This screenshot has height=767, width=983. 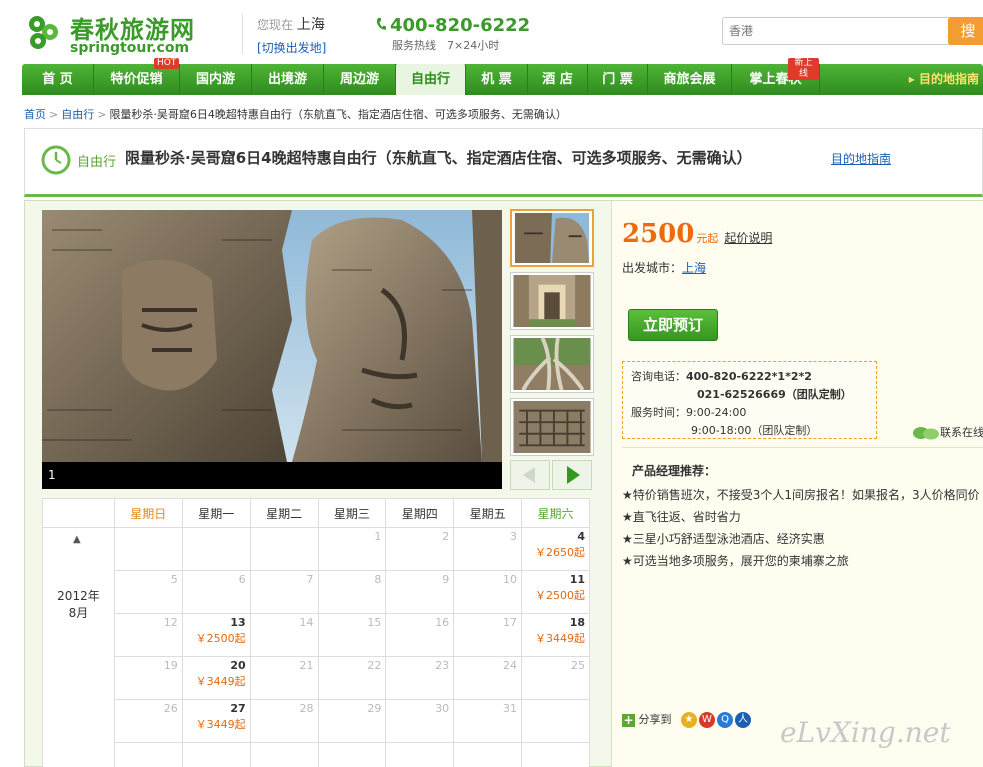 What do you see at coordinates (560, 552) in the screenshot?
I see `day-price: ￥2650起` at bounding box center [560, 552].